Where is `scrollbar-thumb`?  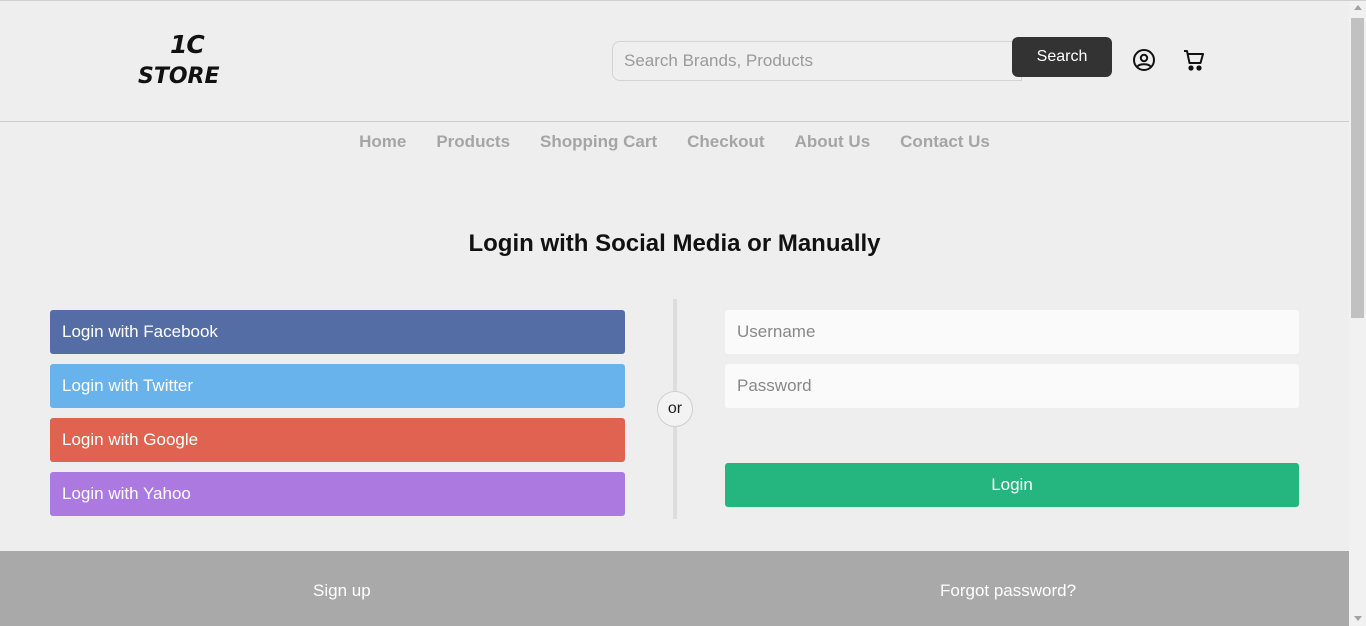
scrollbar-thumb is located at coordinates (1357, 168).